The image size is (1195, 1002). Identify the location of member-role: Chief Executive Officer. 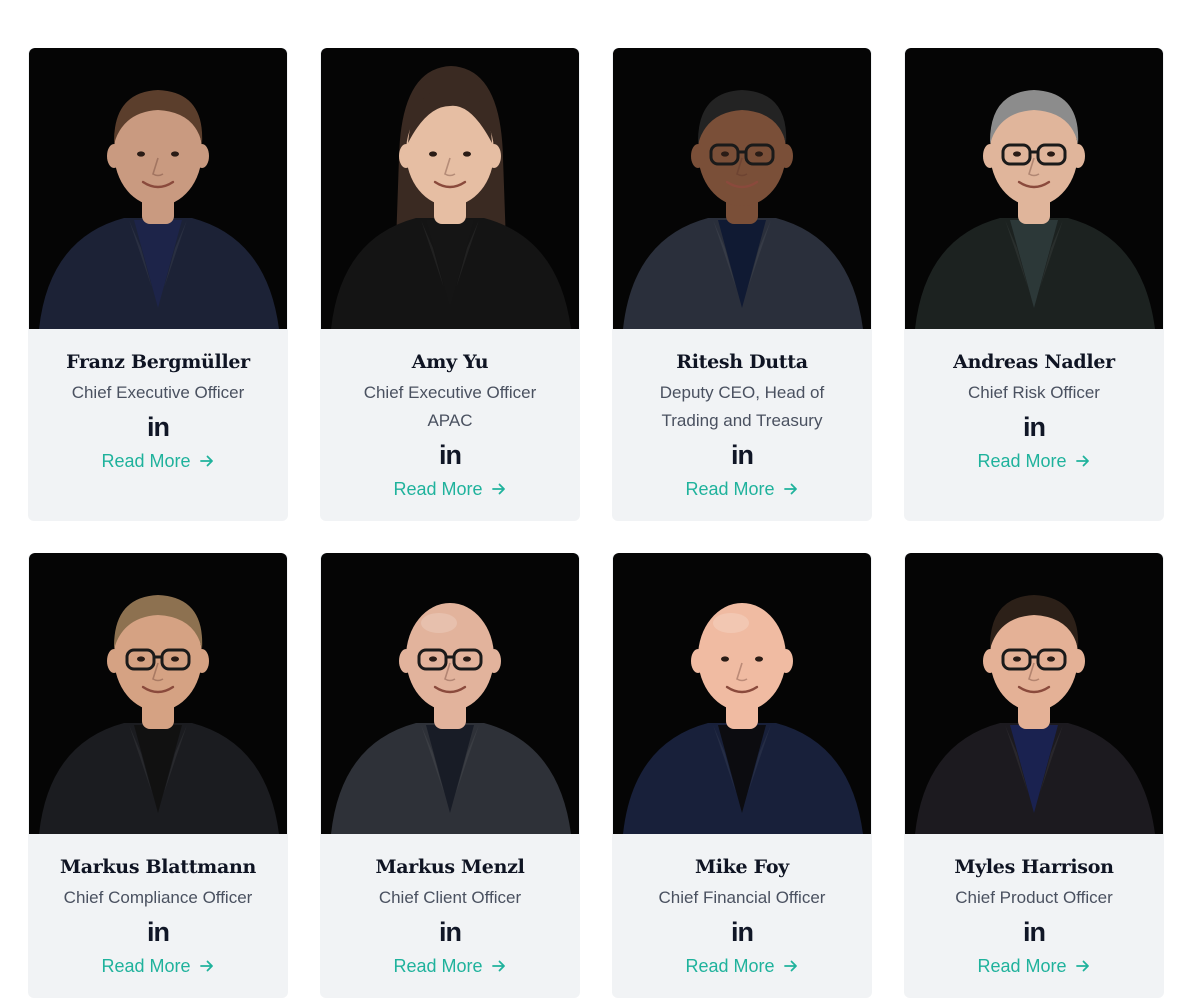
(158, 392).